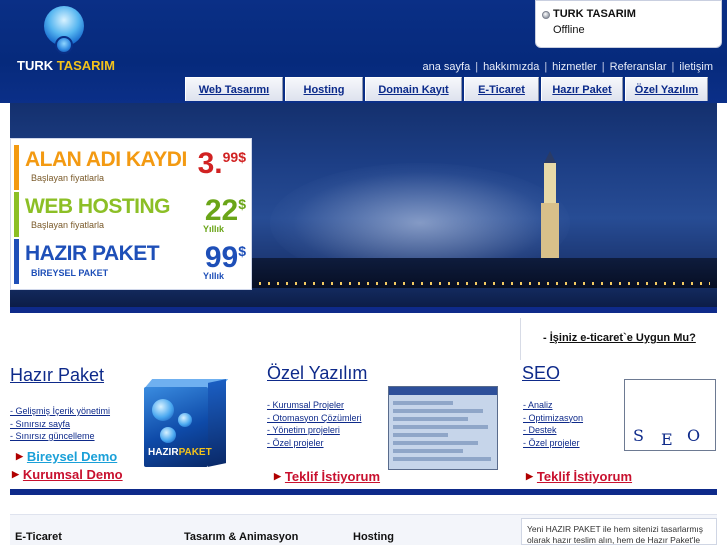 Image resolution: width=727 pixels, height=545 pixels. Describe the element at coordinates (443, 428) in the screenshot. I see `software-screenshot-image` at that location.